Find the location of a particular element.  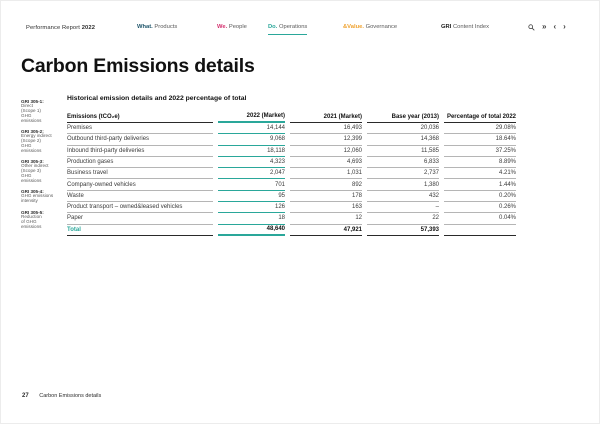

total-percentage is located at coordinates (480, 230).